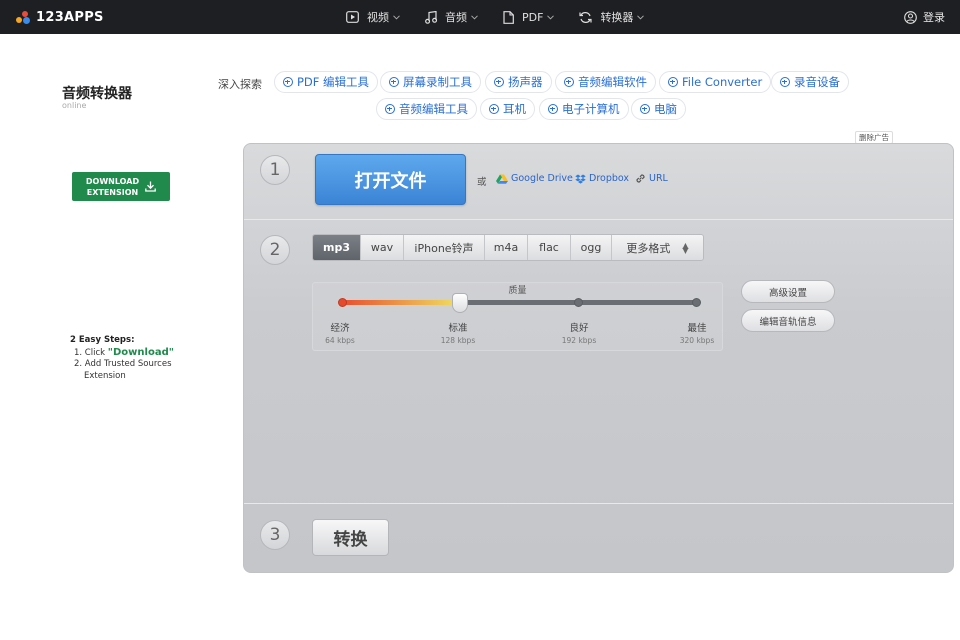 This screenshot has height=640, width=960. I want to click on easy-steps-step2: 2. Add Trusted Sources, so click(123, 364).